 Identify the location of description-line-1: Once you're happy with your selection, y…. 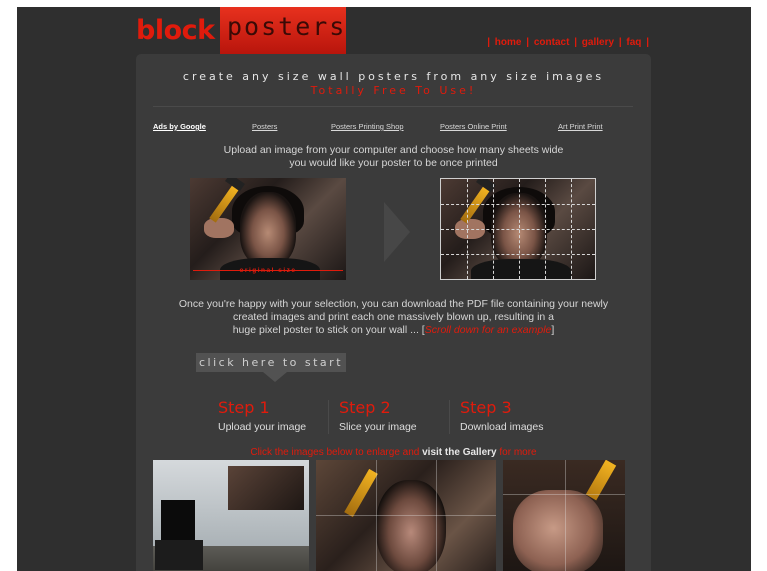
(393, 304).